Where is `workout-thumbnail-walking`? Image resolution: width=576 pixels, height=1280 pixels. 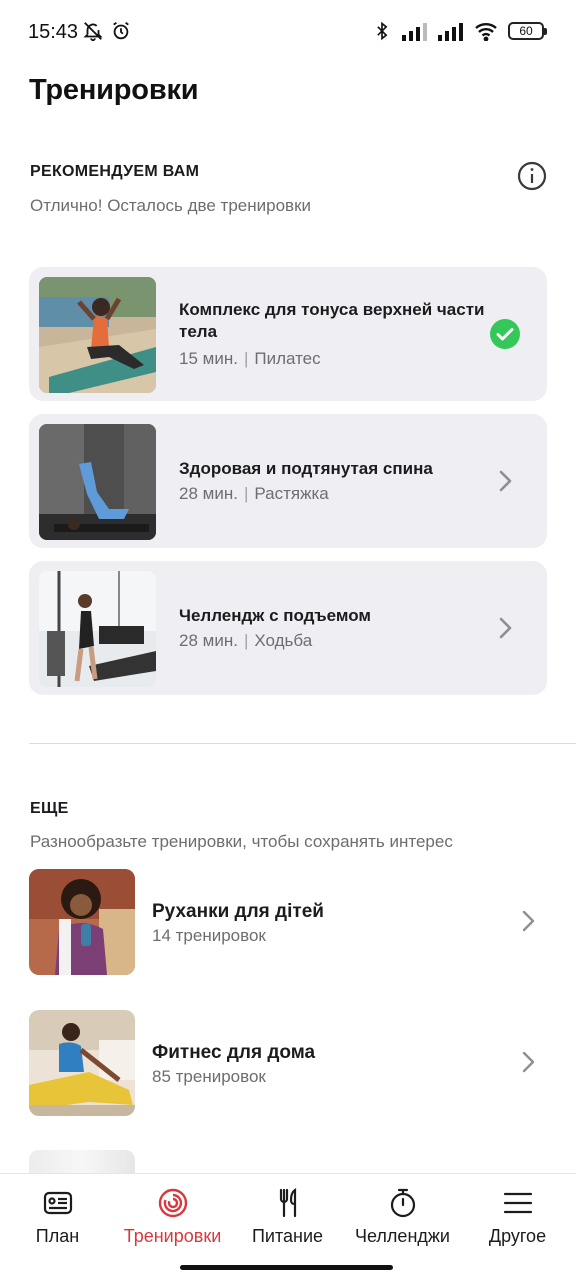
workout-thumbnail-walking is located at coordinates (97, 629).